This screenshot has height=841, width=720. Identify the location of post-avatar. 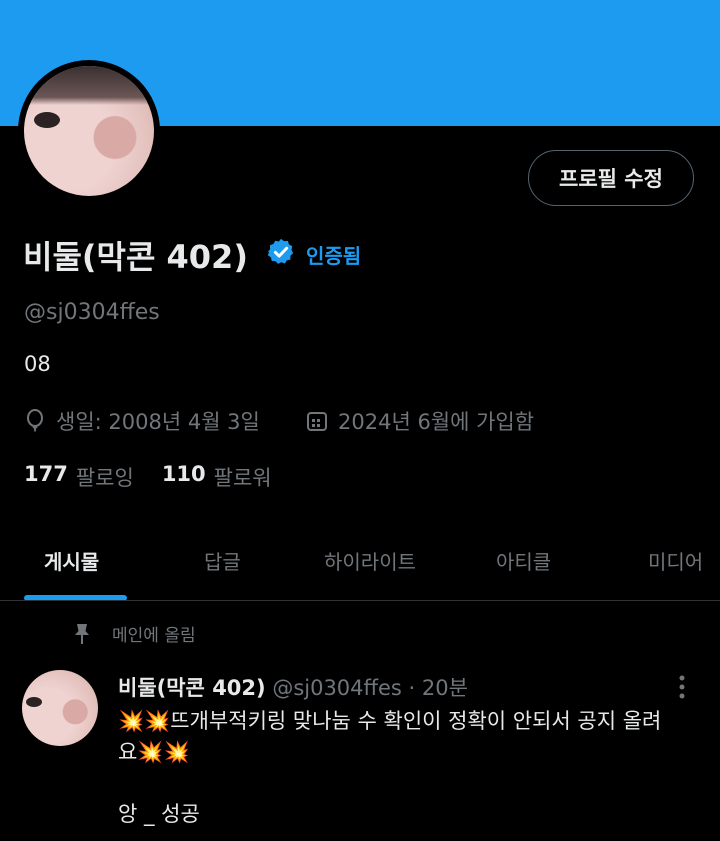
(60, 708).